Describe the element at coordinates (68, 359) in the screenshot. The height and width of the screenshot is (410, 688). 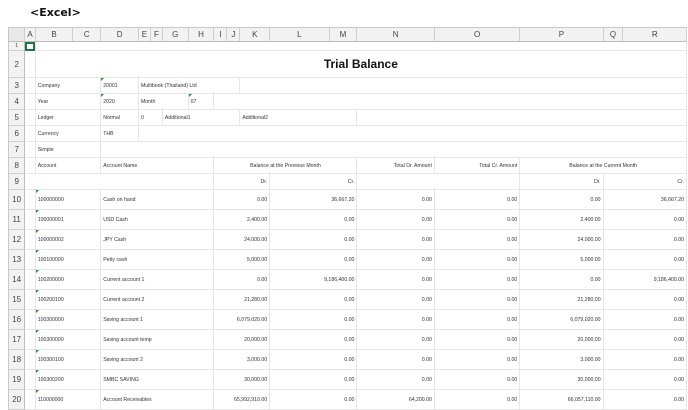
I see `account-code: 100300100` at that location.